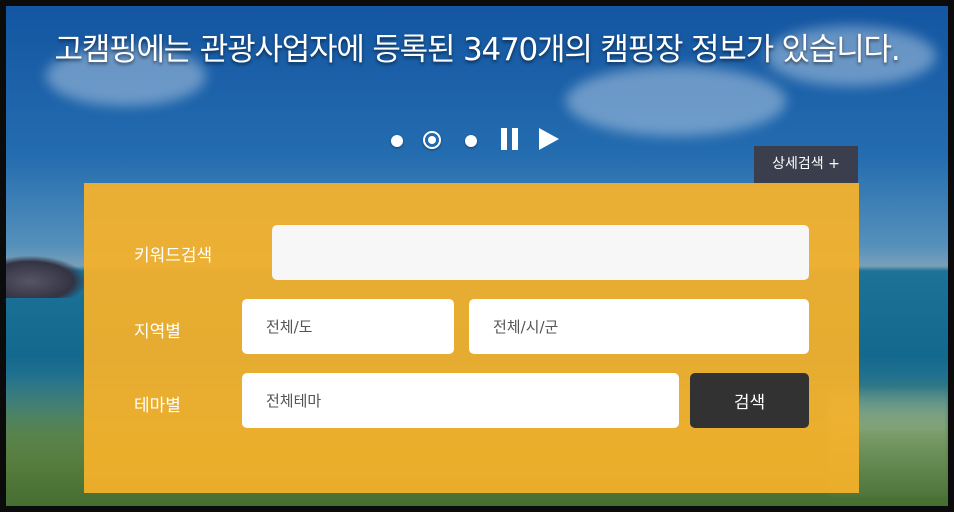  What do you see at coordinates (477, 50) in the screenshot?
I see `hero-headline: 고캠핑에는 관광사업자에 등록된 3470개의 캠핑장 정보가 있습니다.` at bounding box center [477, 50].